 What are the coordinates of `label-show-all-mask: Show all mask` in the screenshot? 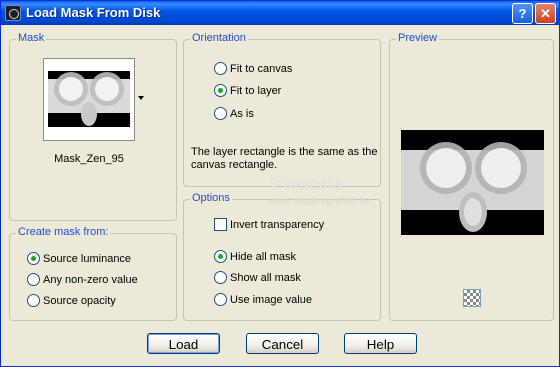 It's located at (265, 278).